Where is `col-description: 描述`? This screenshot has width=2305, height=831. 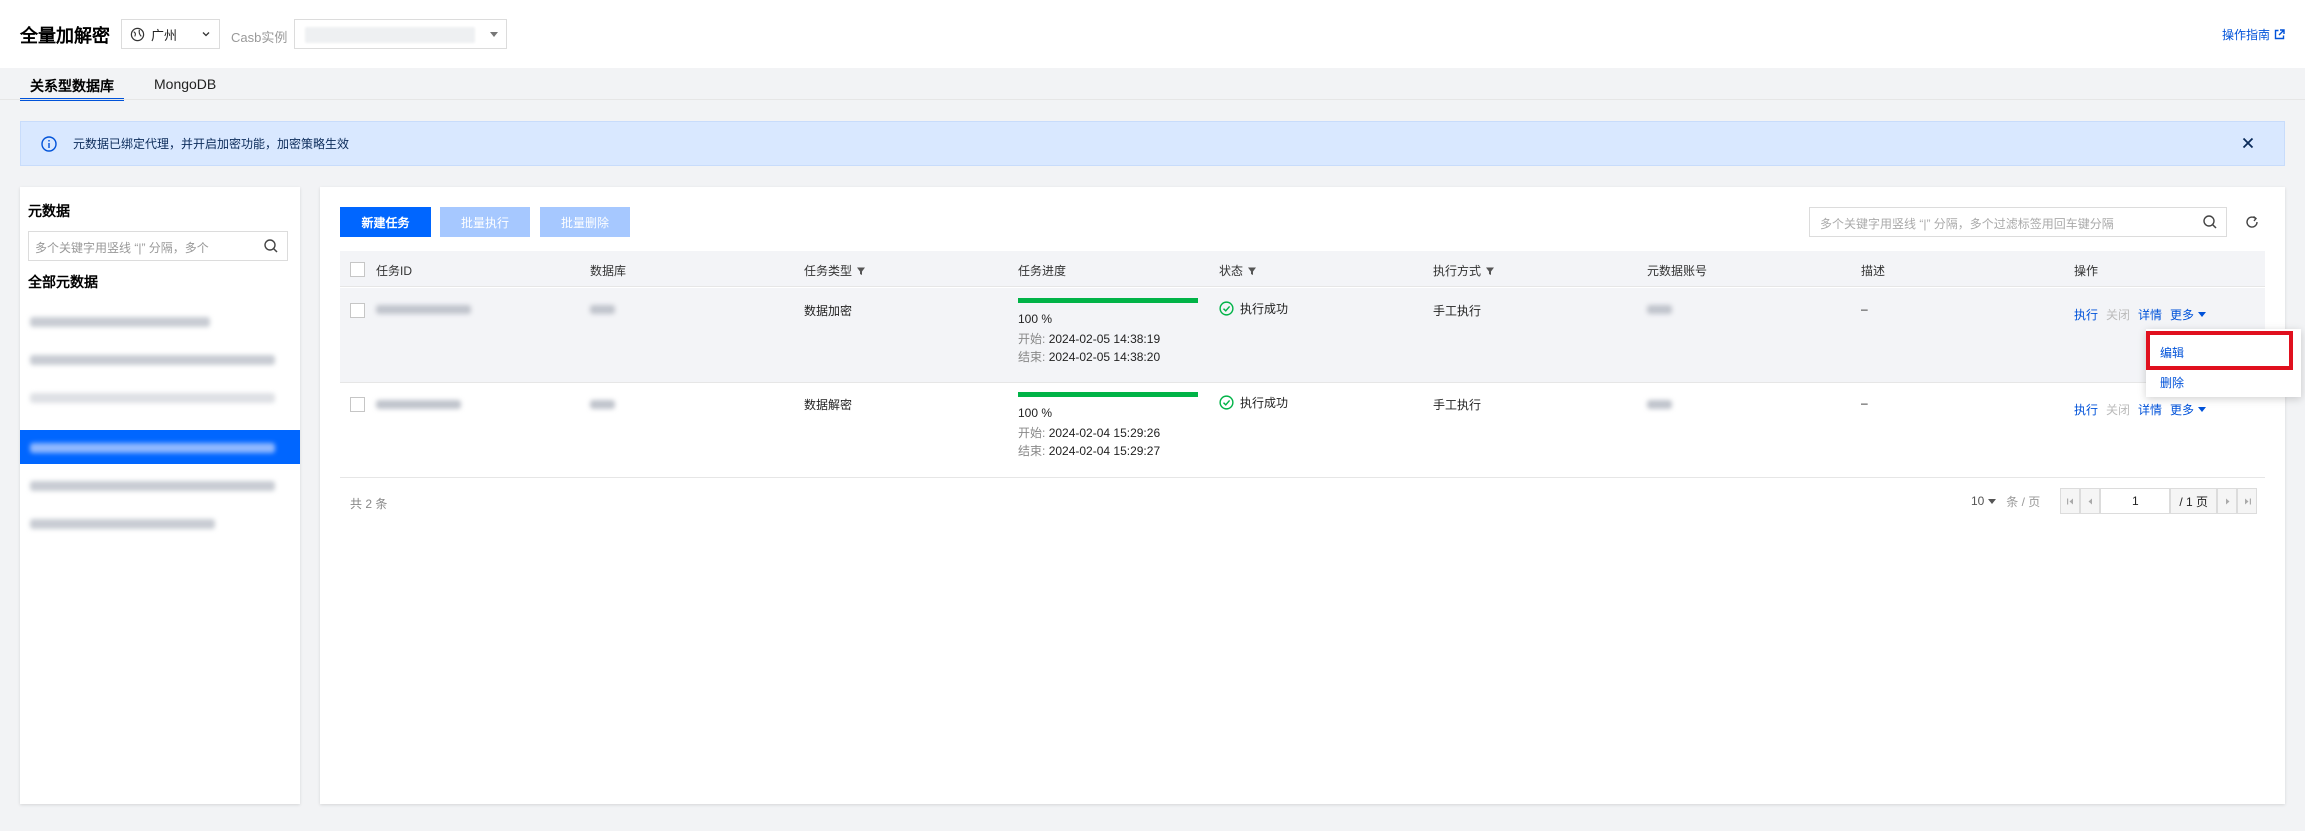 col-description: 描述 is located at coordinates (1873, 271).